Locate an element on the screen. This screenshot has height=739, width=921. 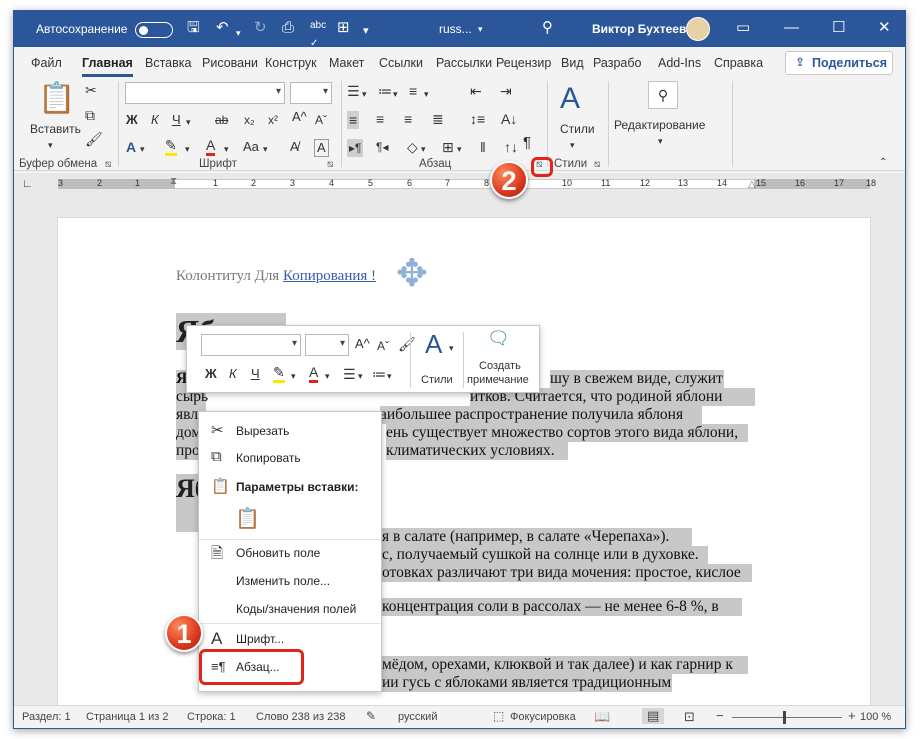
tab-design: Конструк is located at coordinates (291, 63).